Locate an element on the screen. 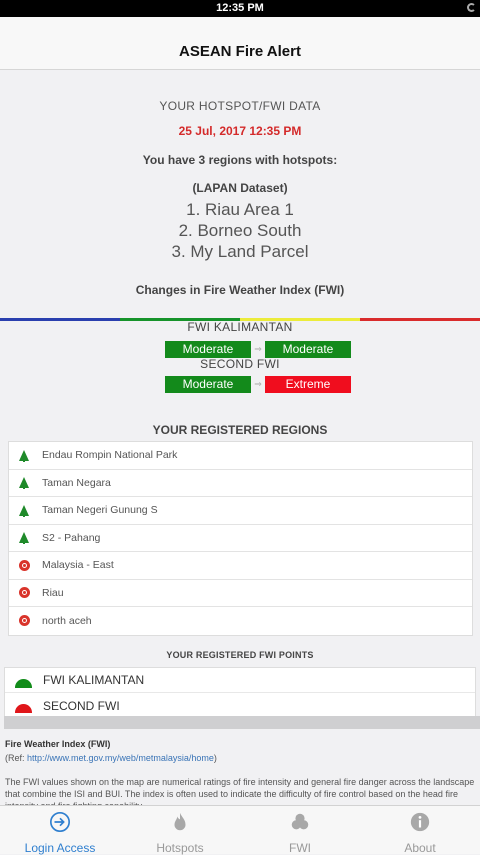  region-item: Taman Negeri Gunung S is located at coordinates (240, 511).